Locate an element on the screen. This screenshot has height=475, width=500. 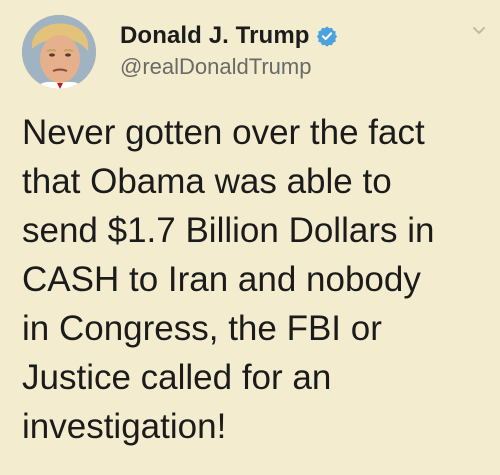
tweet-text-line: CASH to Iran and nobody is located at coordinates (221, 279).